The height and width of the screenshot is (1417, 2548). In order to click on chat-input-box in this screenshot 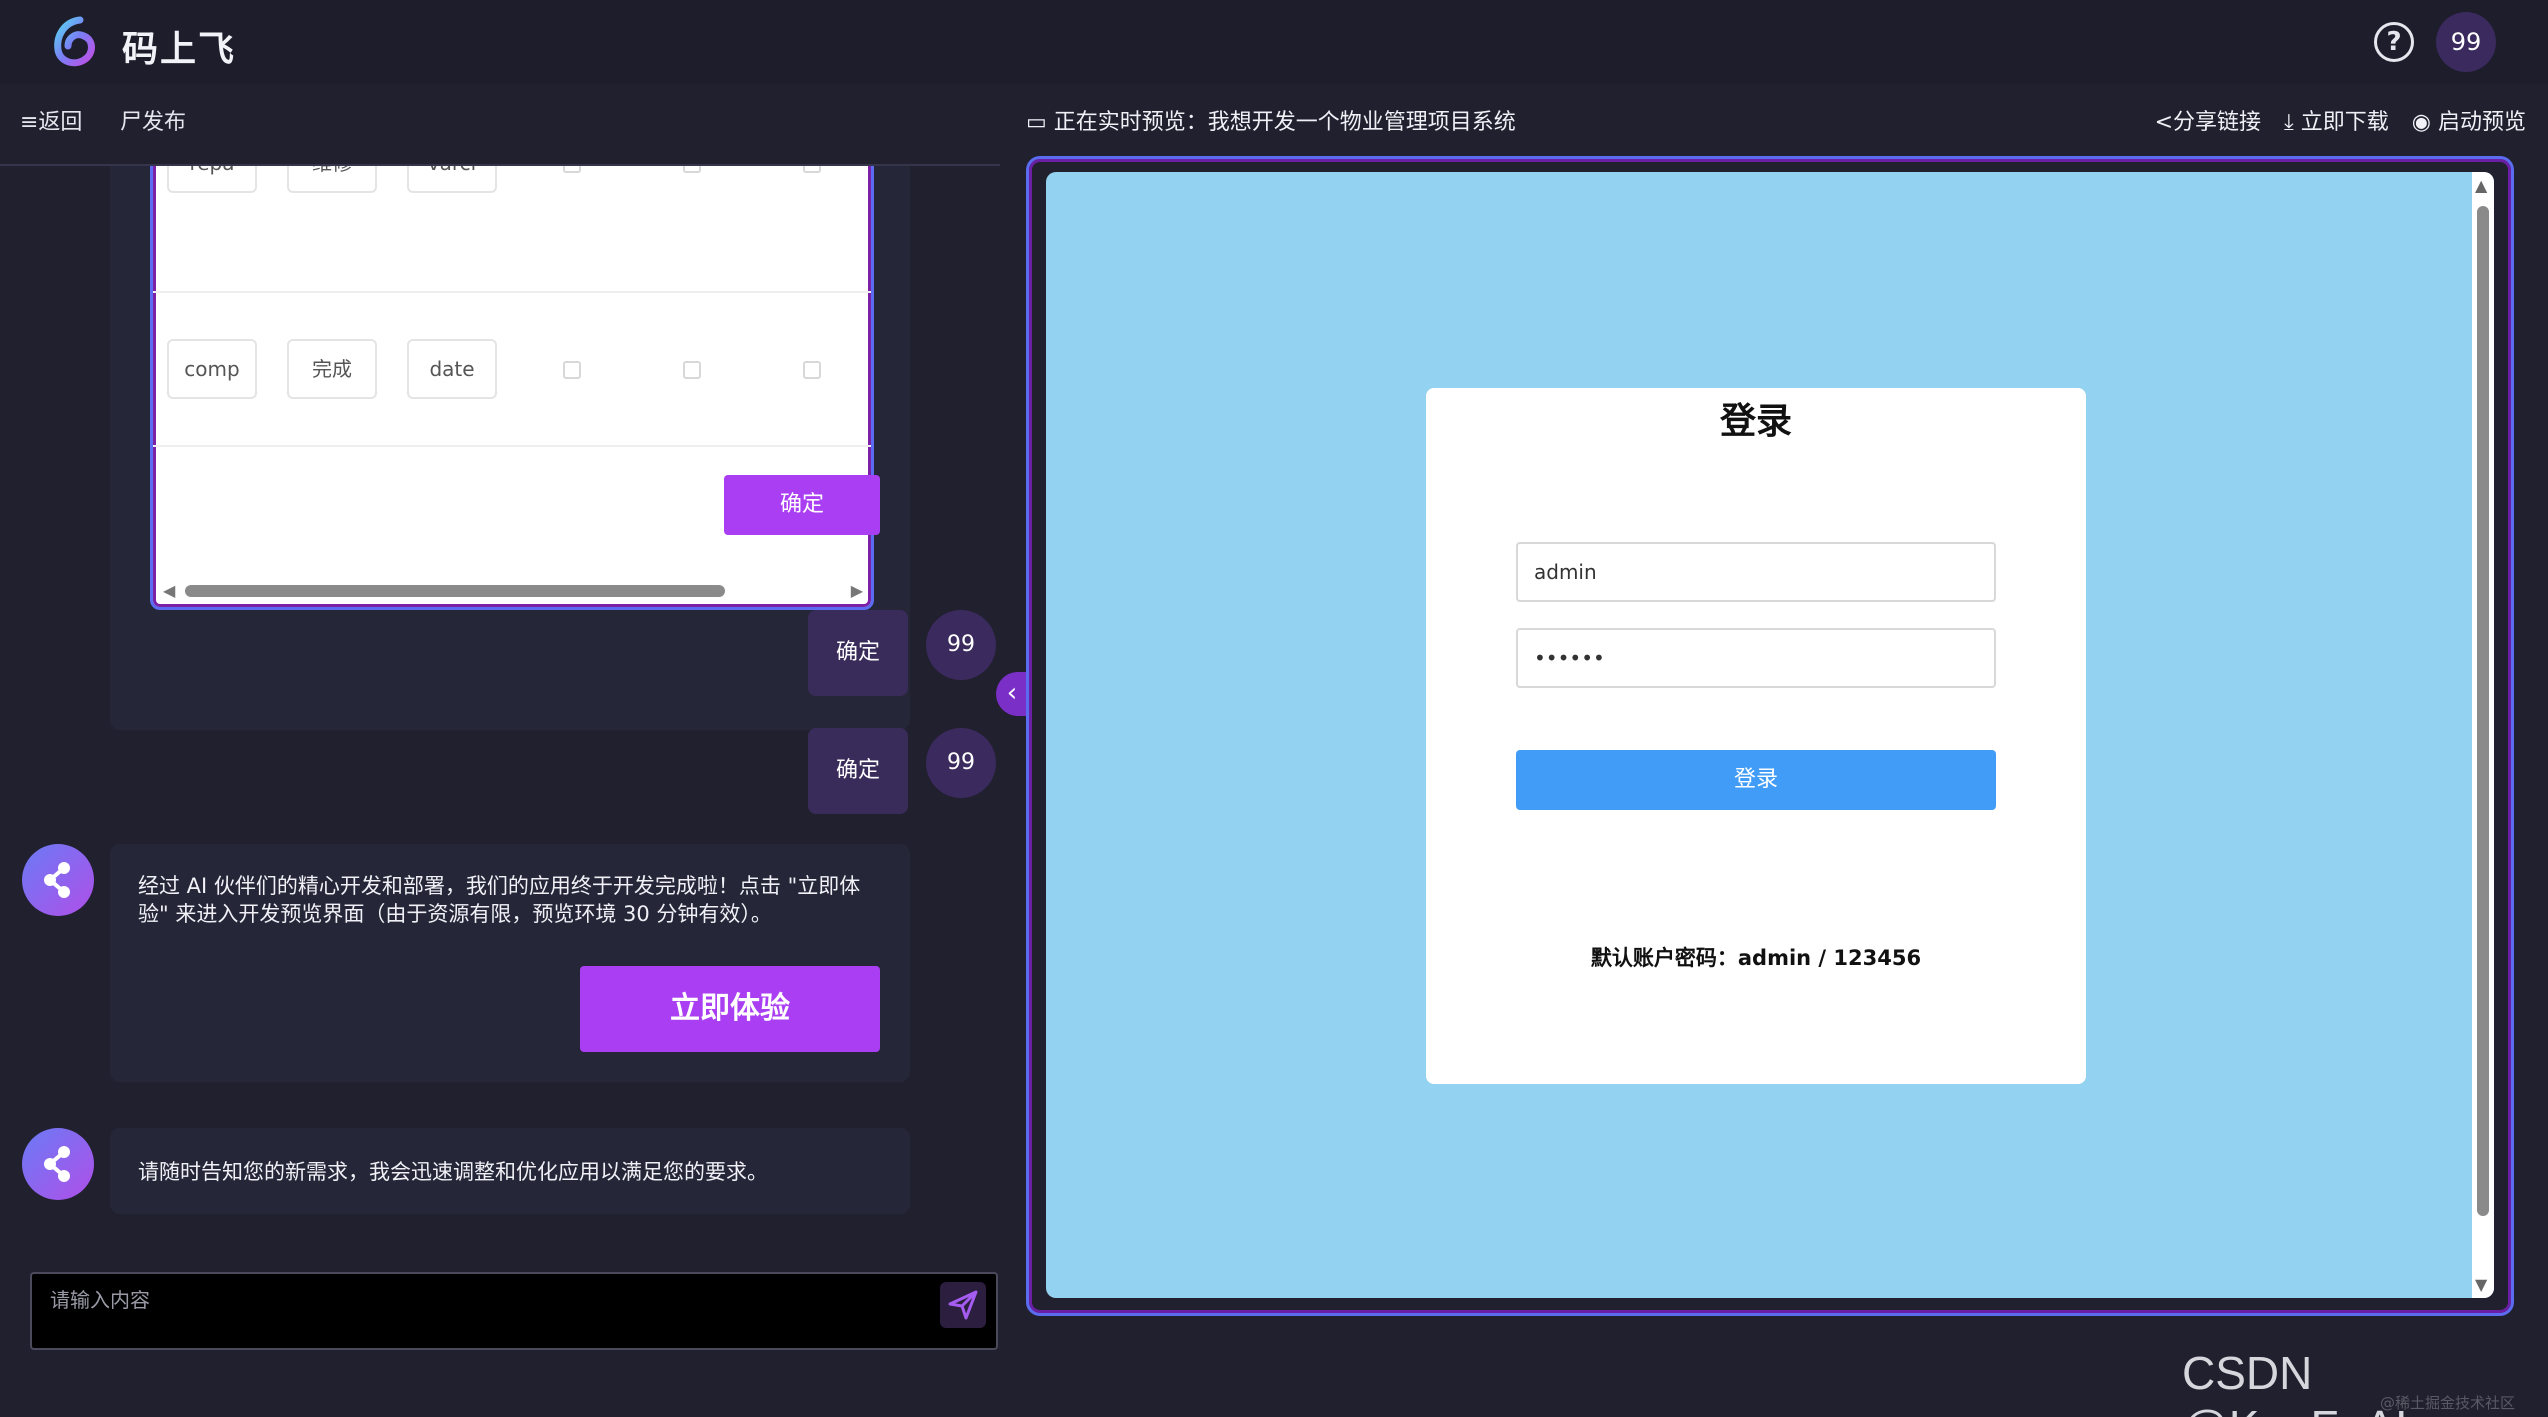, I will do `click(514, 1311)`.